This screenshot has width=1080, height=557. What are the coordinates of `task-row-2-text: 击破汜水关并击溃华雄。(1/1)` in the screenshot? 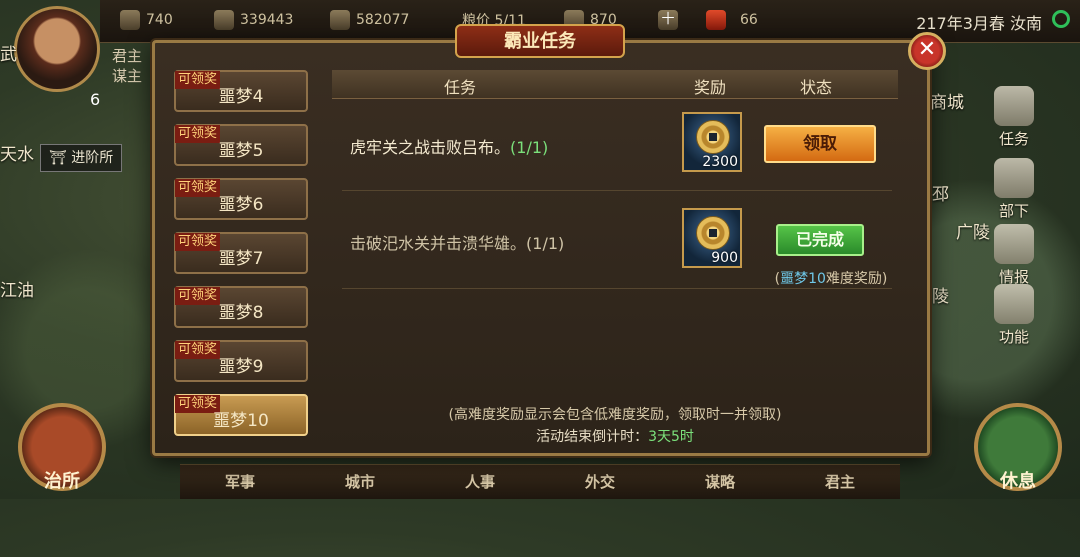 It's located at (457, 242).